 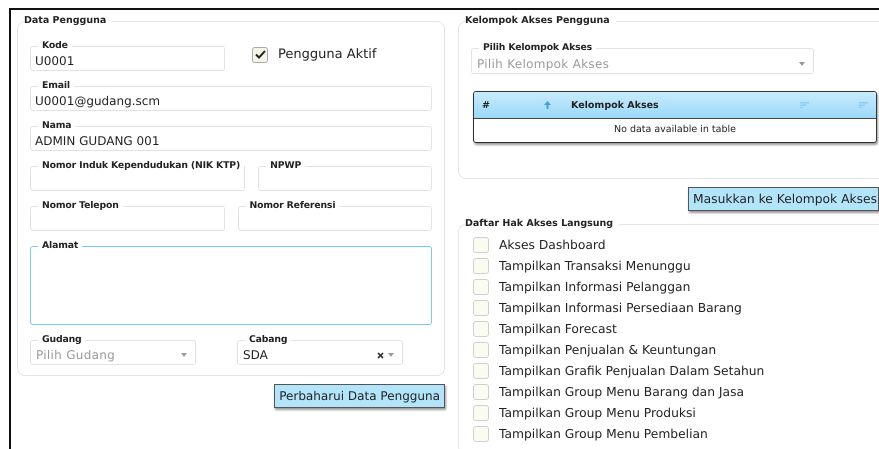 I want to click on dropdown-value: SDA, so click(x=255, y=355).